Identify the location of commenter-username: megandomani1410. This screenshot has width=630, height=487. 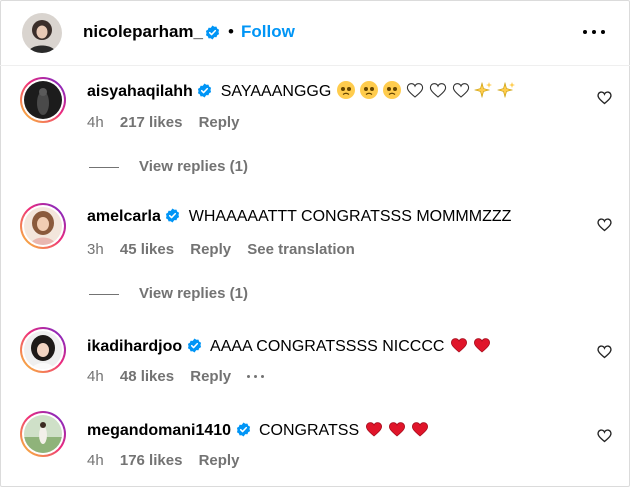
(159, 430).